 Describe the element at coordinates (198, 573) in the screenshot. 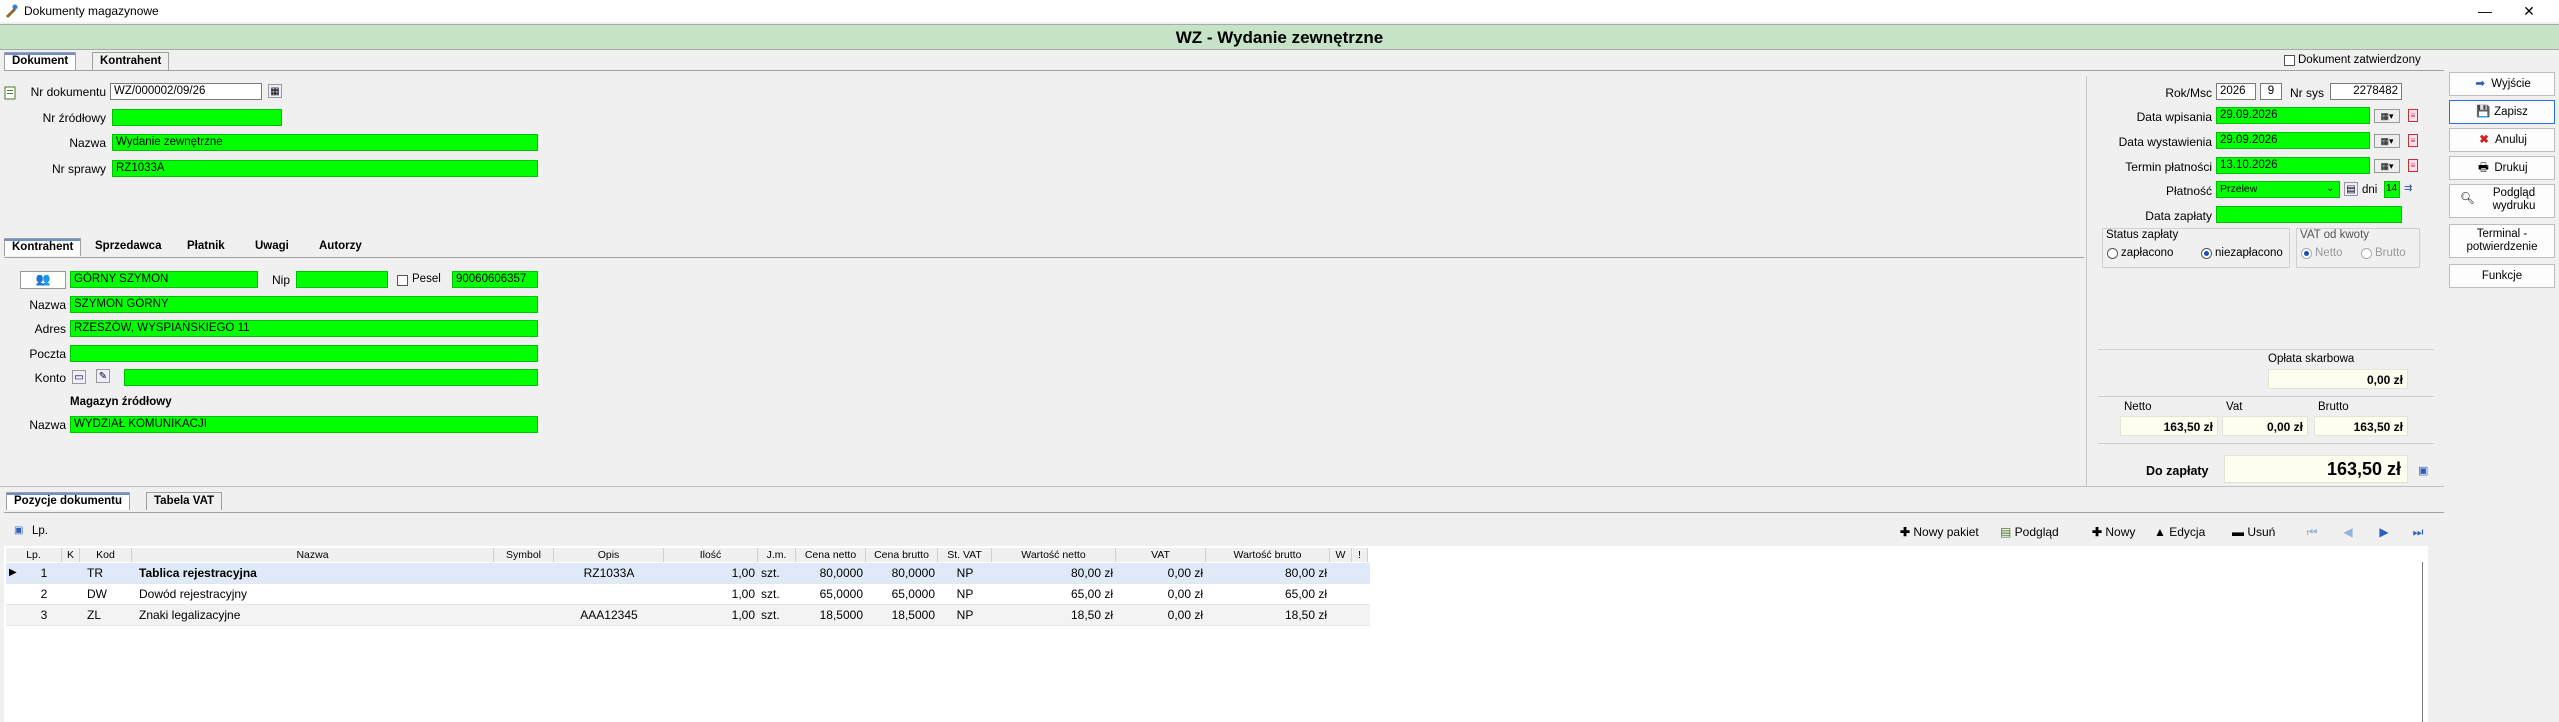

I see `row-nazwa: Tablica rejestracyjna` at that location.